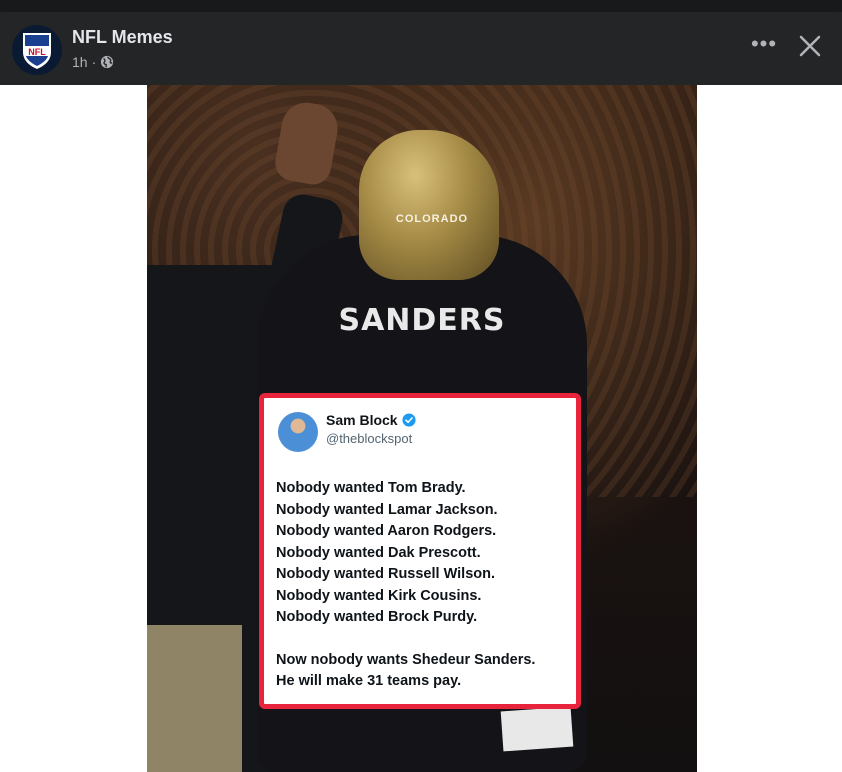 The height and width of the screenshot is (772, 842). What do you see at coordinates (378, 552) in the screenshot?
I see `tweet-line: Nobody wanted Dak Prescott.` at bounding box center [378, 552].